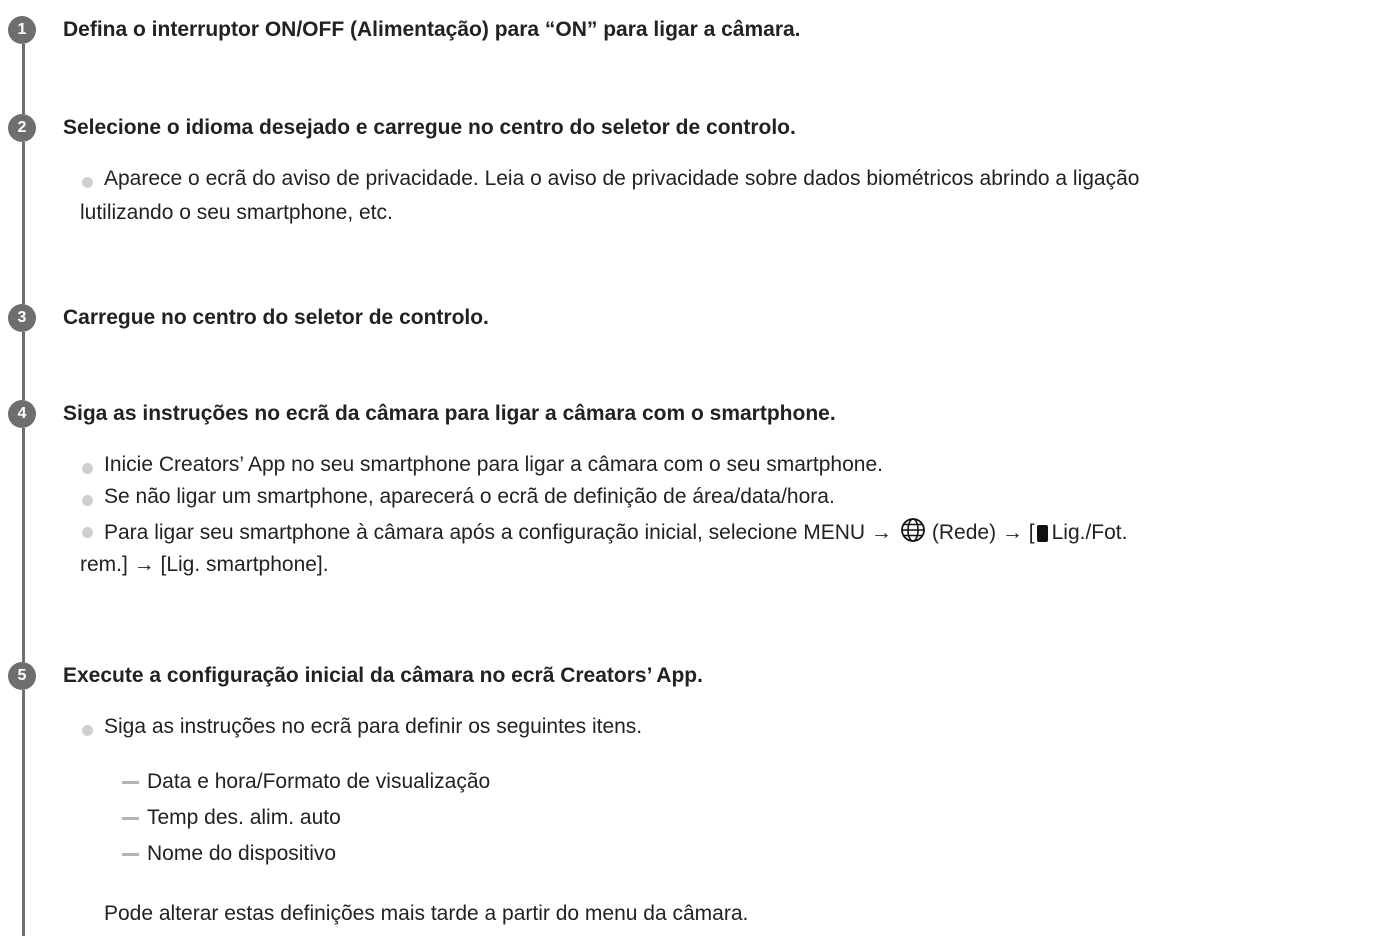 Image resolution: width=1394 pixels, height=936 pixels. What do you see at coordinates (204, 564) in the screenshot?
I see `bullet-text: rem.] → [Lig. smartphone].` at bounding box center [204, 564].